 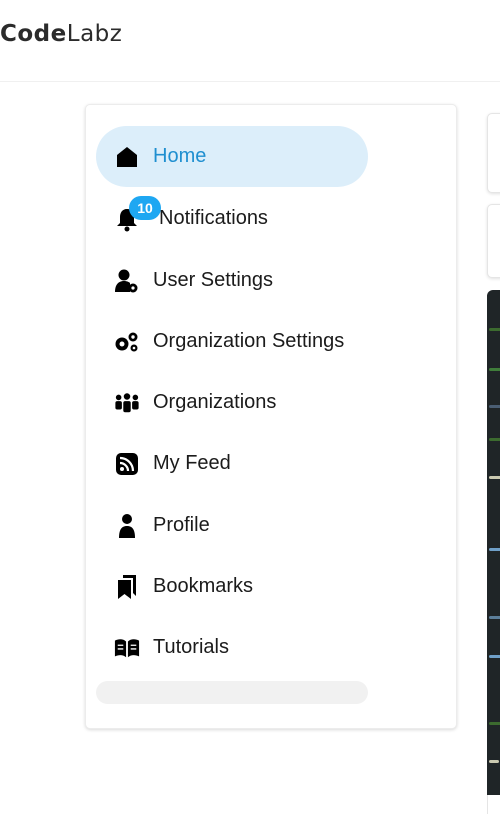 I want to click on sidebar-item-home: Home, so click(x=232, y=156).